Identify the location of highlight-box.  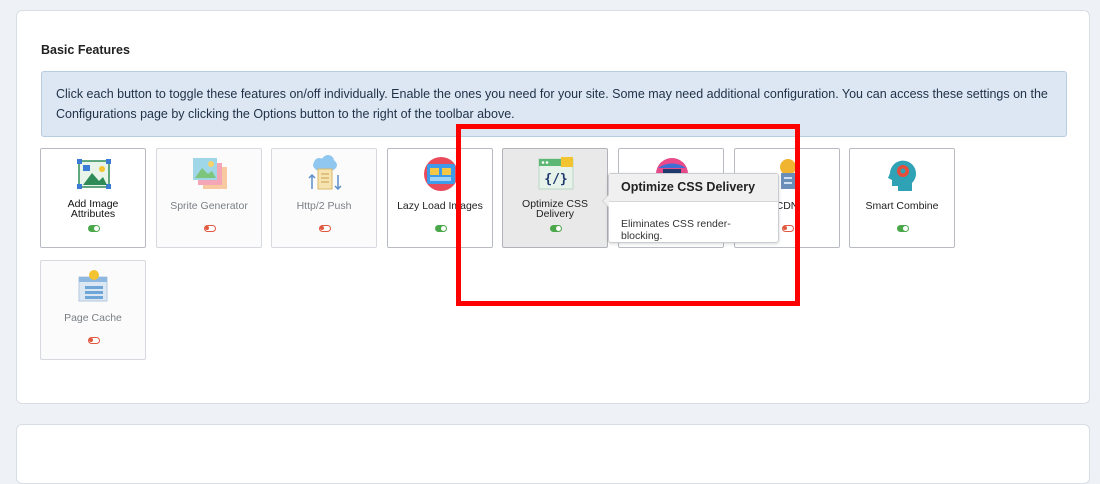
(628, 215).